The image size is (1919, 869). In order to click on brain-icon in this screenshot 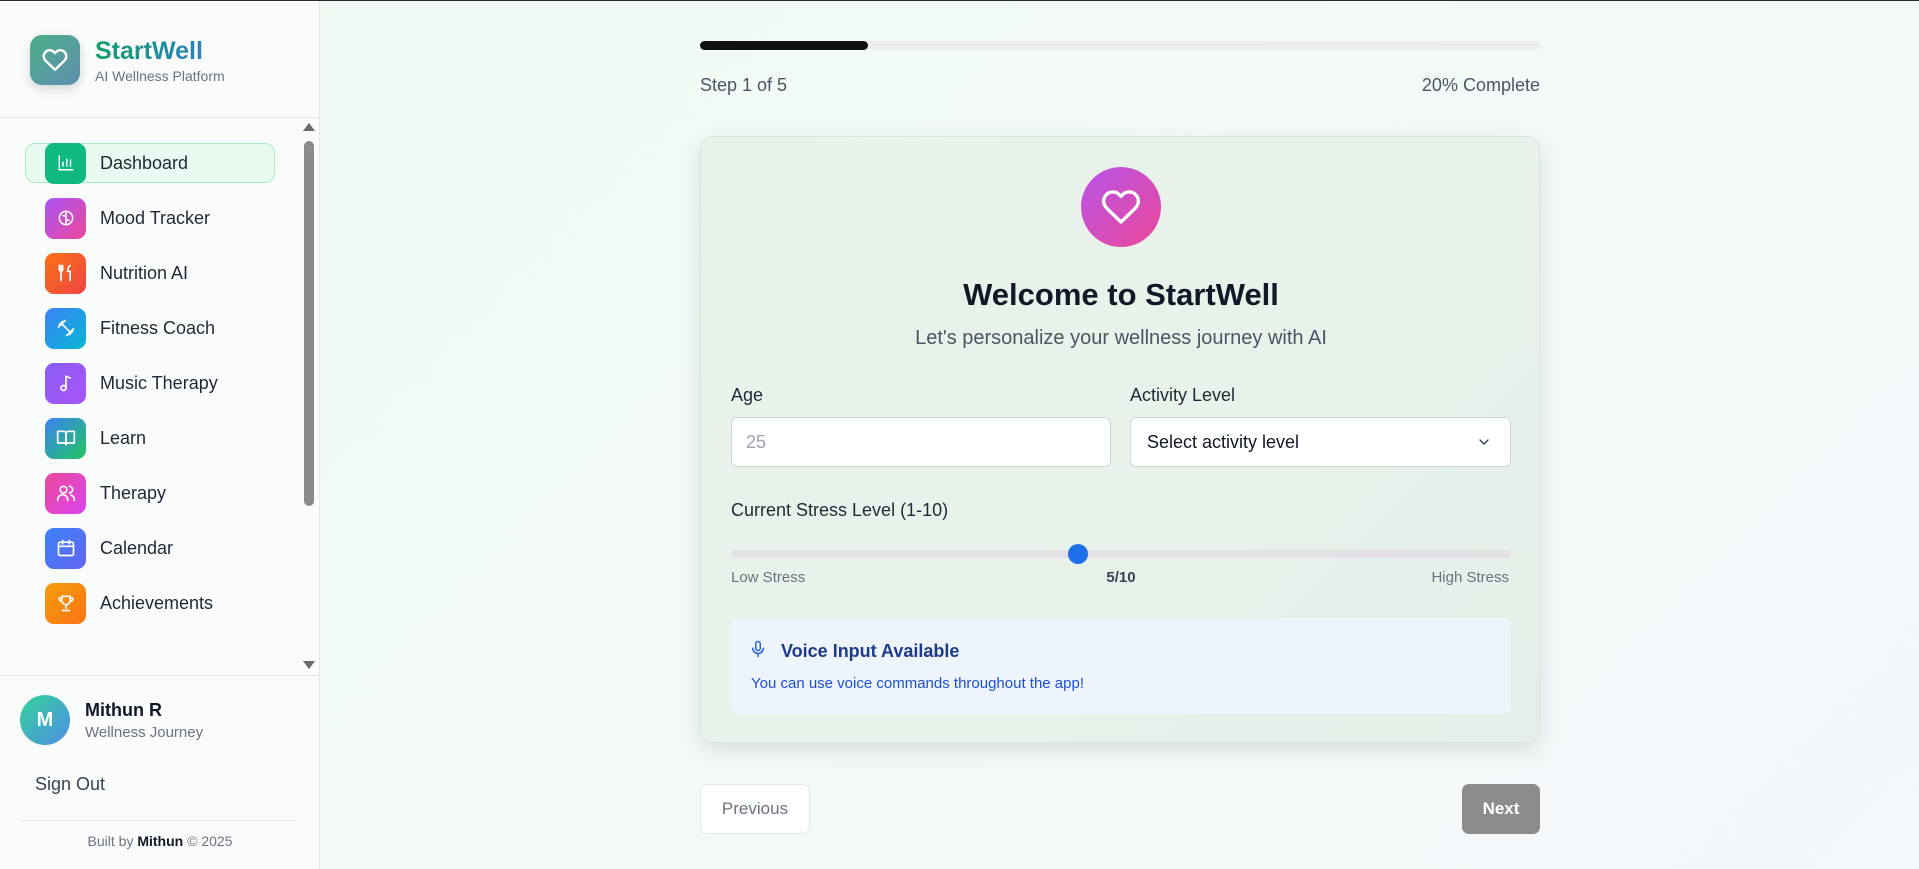, I will do `click(65, 218)`.